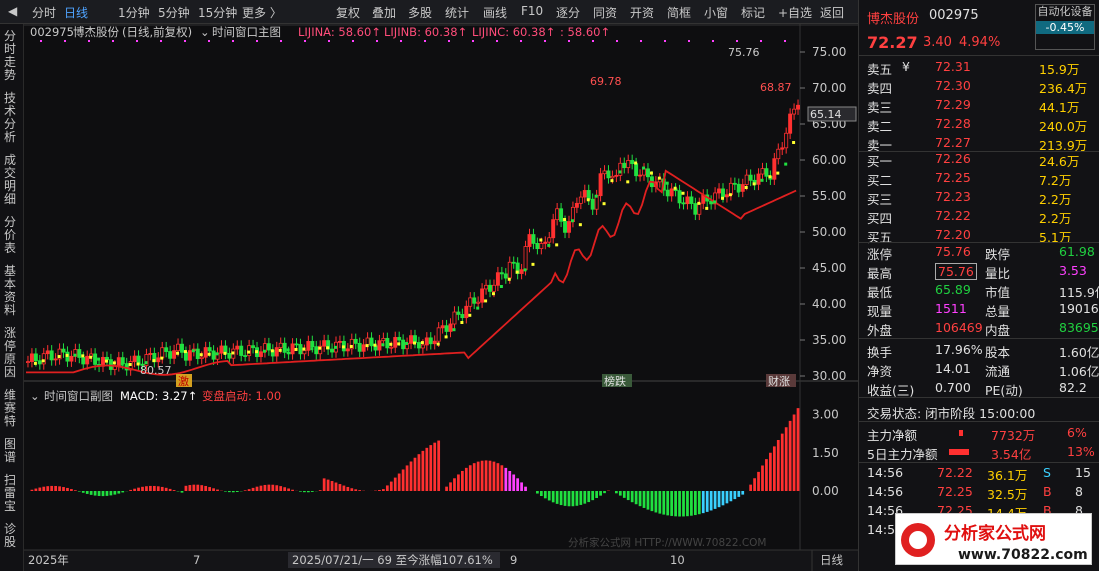 This screenshot has width=1099, height=571. I want to click on toolbar-item-8: 多股, so click(420, 12).